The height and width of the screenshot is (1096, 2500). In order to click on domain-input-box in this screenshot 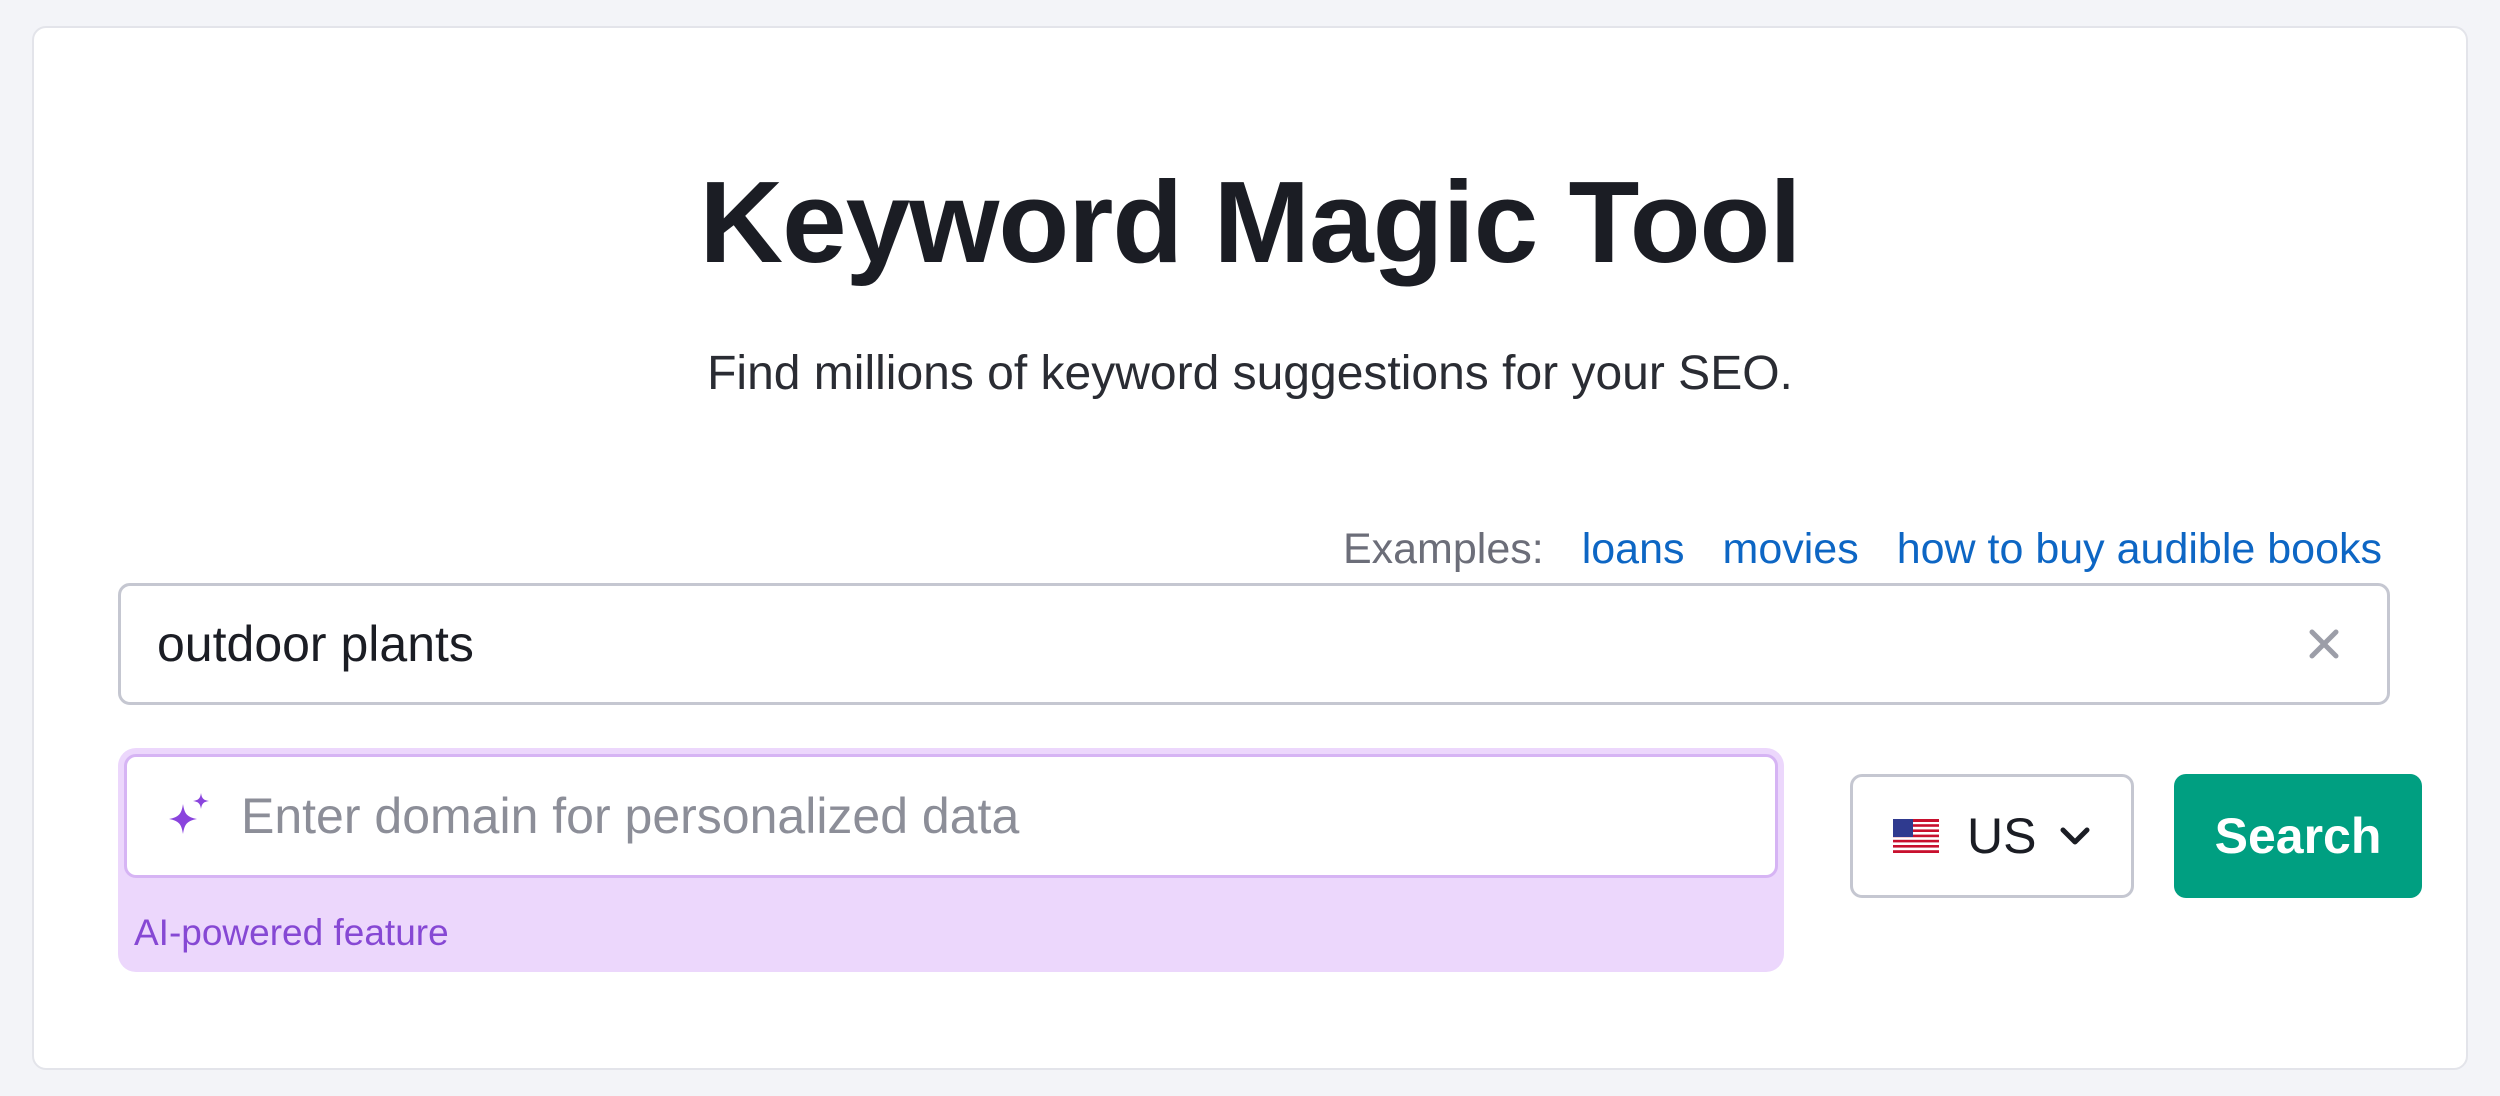, I will do `click(951, 816)`.